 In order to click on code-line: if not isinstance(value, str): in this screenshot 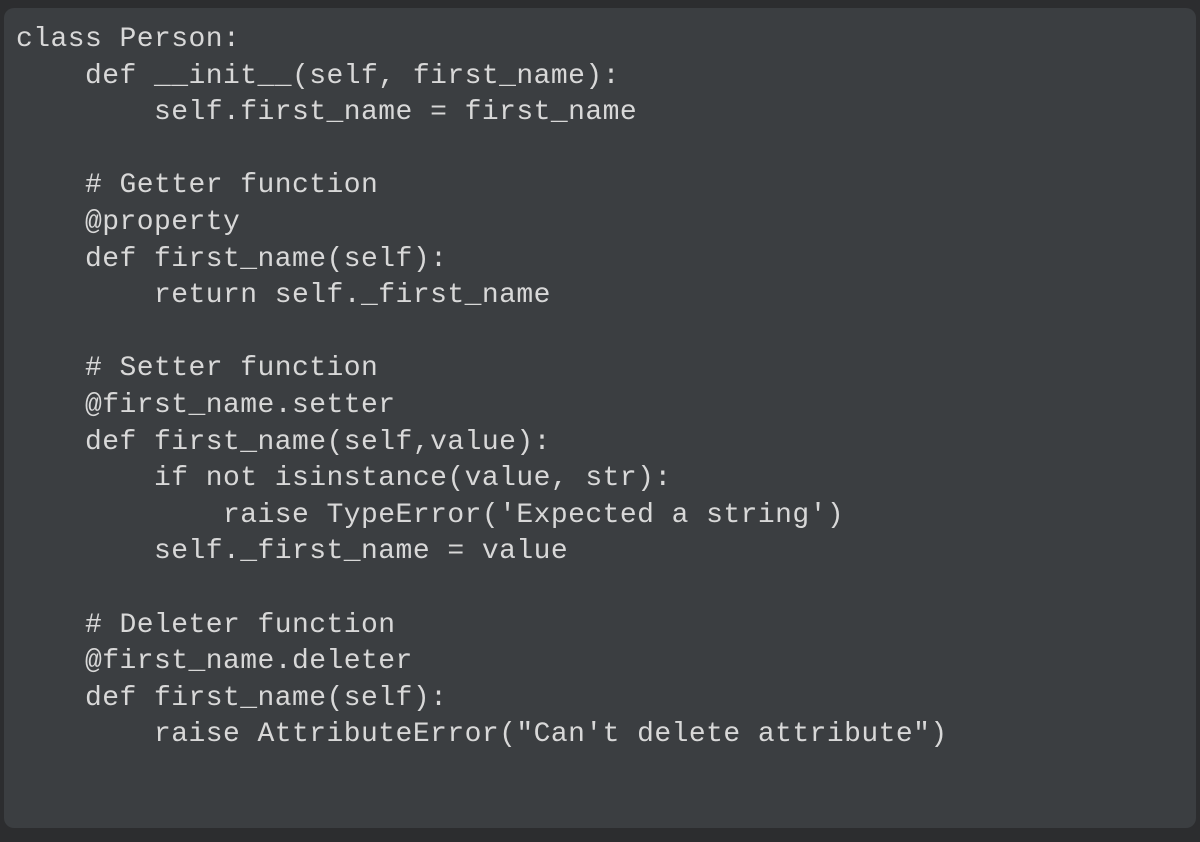, I will do `click(344, 479)`.